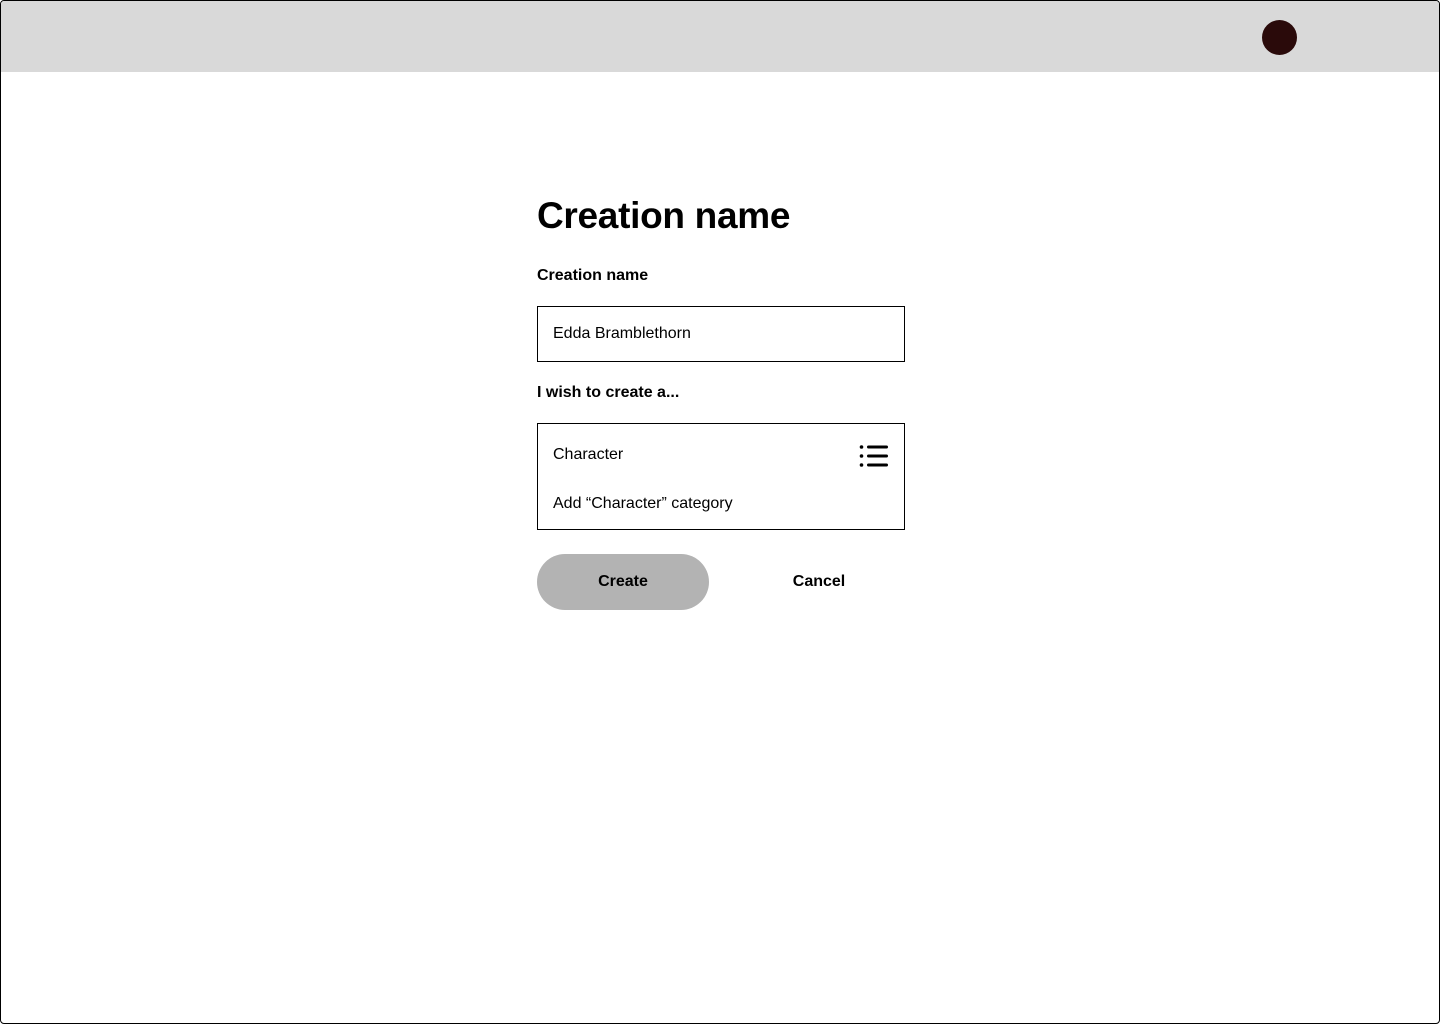 The width and height of the screenshot is (1440, 1024). I want to click on creation-name-label: Creation name, so click(593, 275).